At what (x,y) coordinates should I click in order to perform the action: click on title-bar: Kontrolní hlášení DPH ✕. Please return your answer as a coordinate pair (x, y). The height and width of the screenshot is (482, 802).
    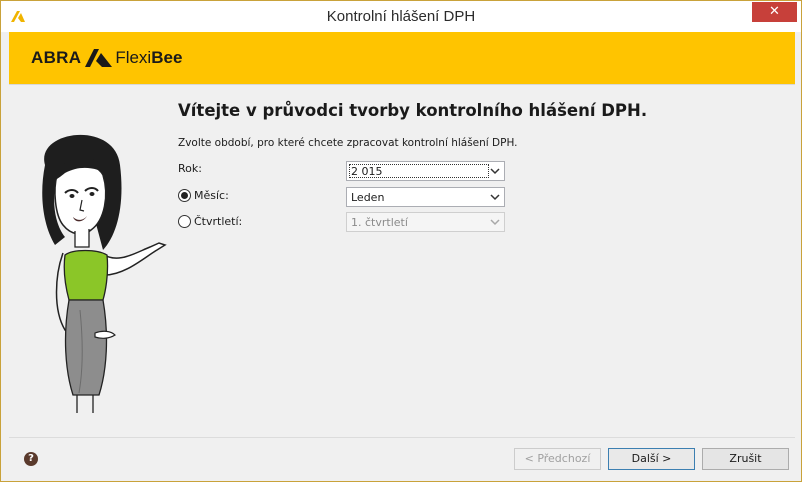
    Looking at the image, I should click on (401, 16).